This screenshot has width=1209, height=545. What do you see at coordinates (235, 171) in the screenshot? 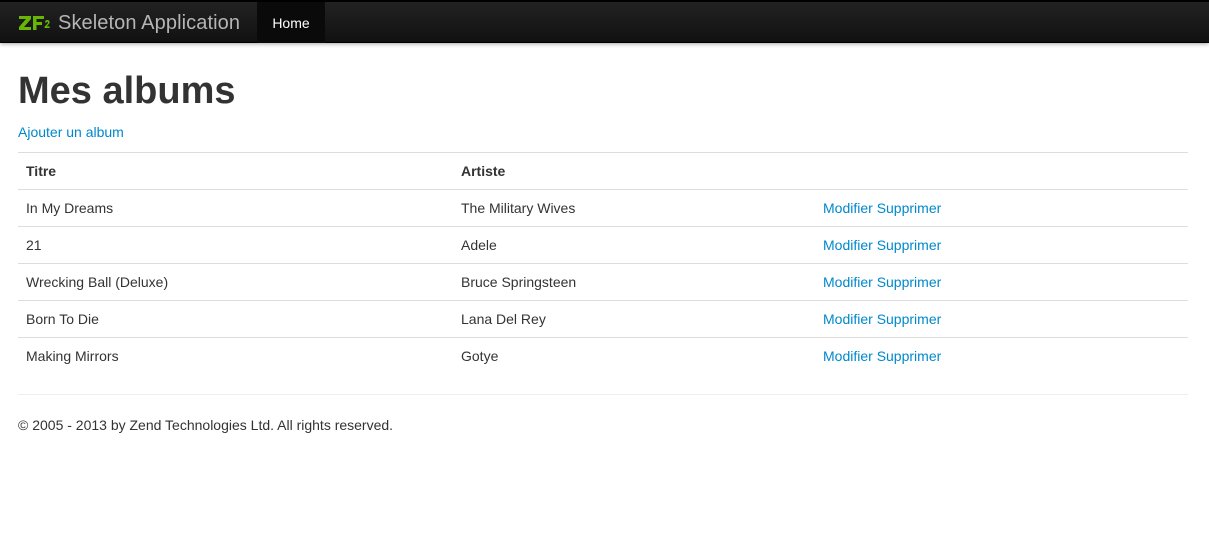
I see `header-title: Titre` at bounding box center [235, 171].